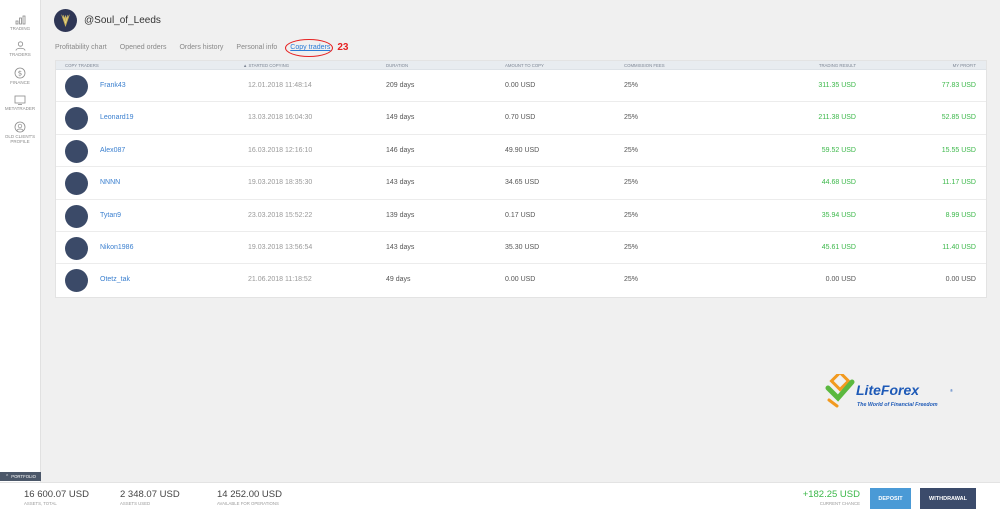  I want to click on trading-result: 45.61 USD, so click(838, 247).